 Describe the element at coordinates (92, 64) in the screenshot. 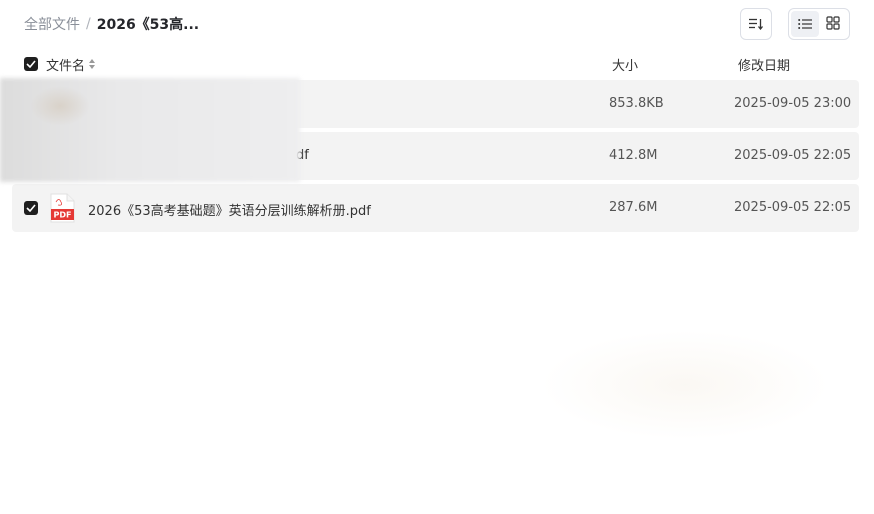

I see `sort-caret-icon` at that location.